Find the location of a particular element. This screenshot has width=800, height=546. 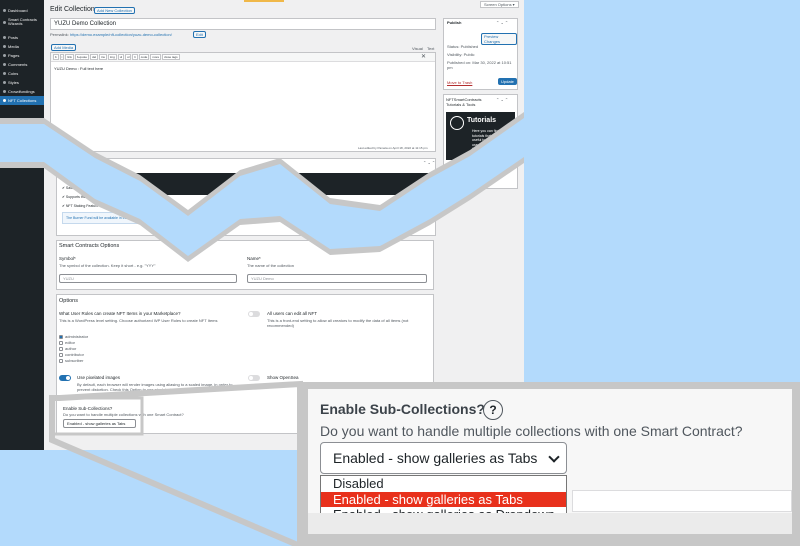

sidebar-item-smart-contracts: Smart Contracts Wizards is located at coordinates (22, 22).